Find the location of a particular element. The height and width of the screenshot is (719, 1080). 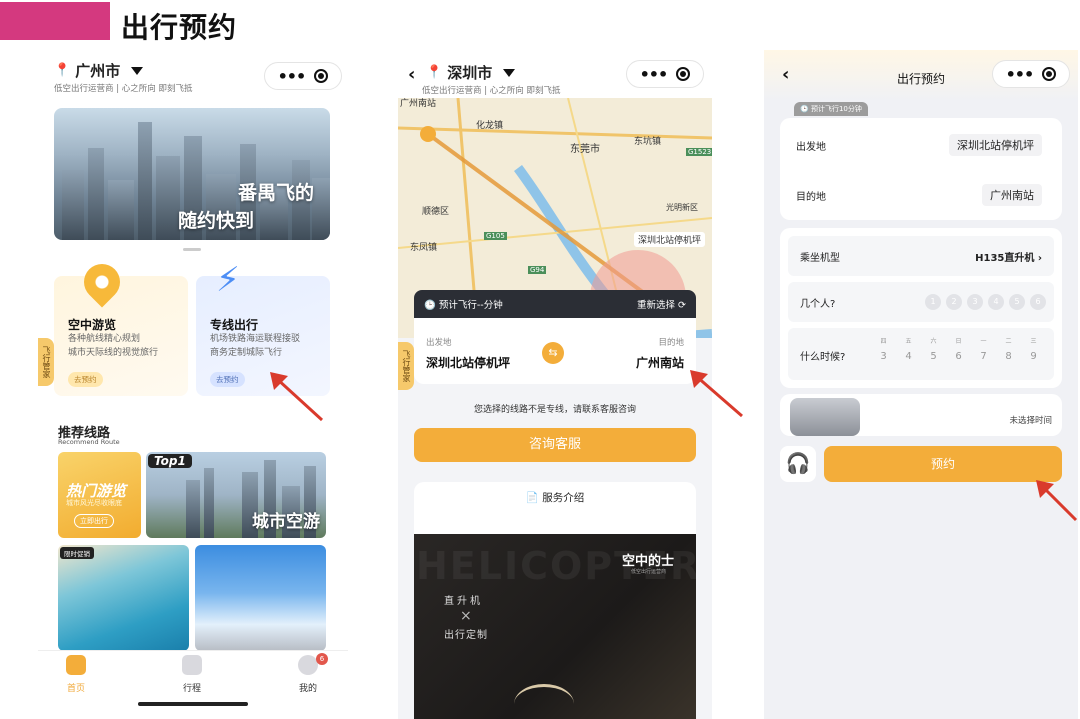

card-title: 空中游览 is located at coordinates (92, 325).